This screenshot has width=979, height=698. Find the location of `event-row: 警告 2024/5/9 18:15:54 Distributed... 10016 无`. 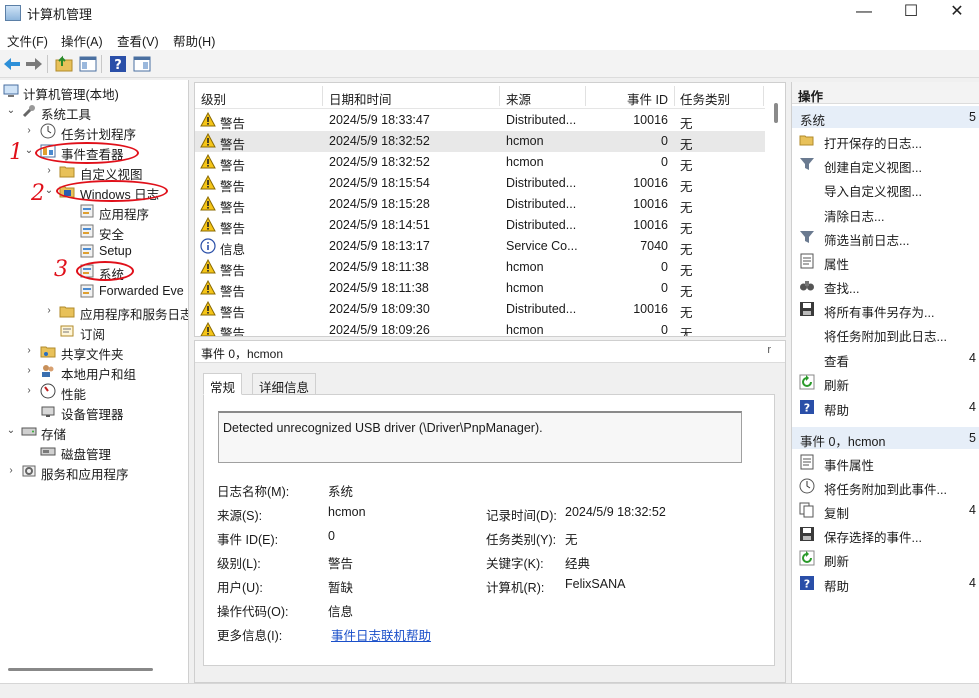

event-row: 警告 2024/5/9 18:15:54 Distributed... 10016 无 is located at coordinates (480, 183).